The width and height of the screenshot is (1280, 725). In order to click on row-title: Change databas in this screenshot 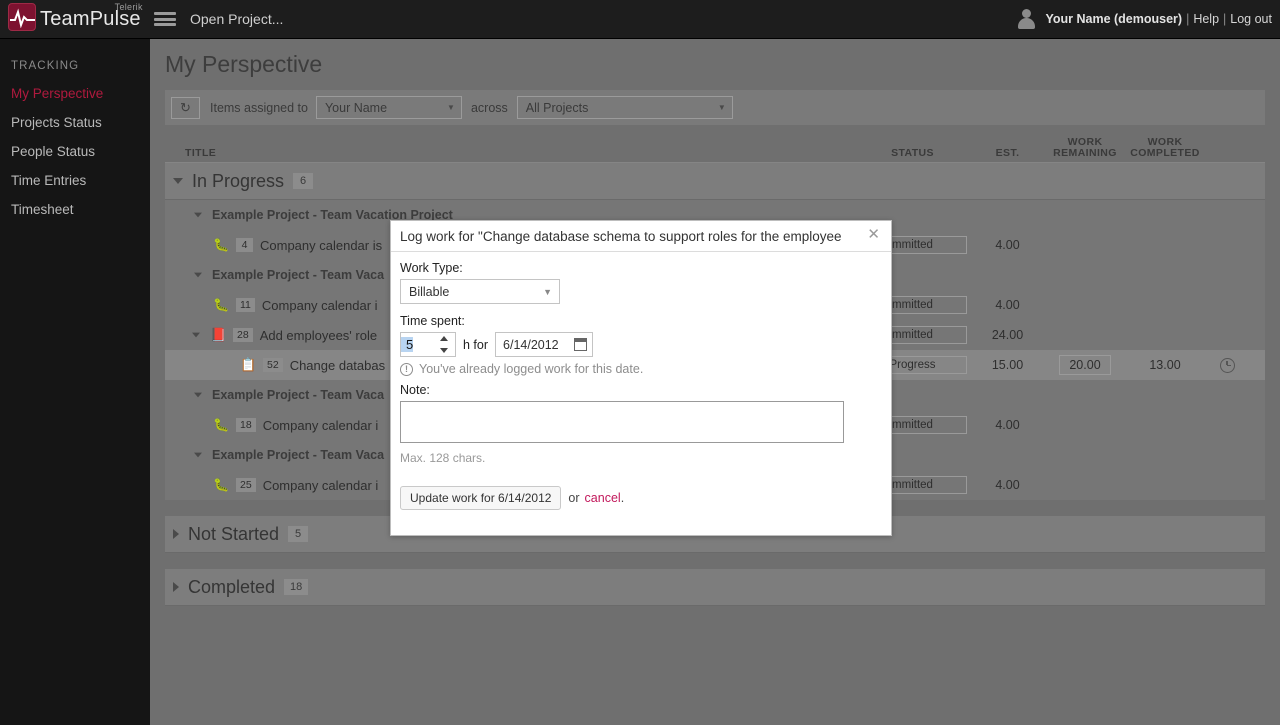, I will do `click(337, 365)`.